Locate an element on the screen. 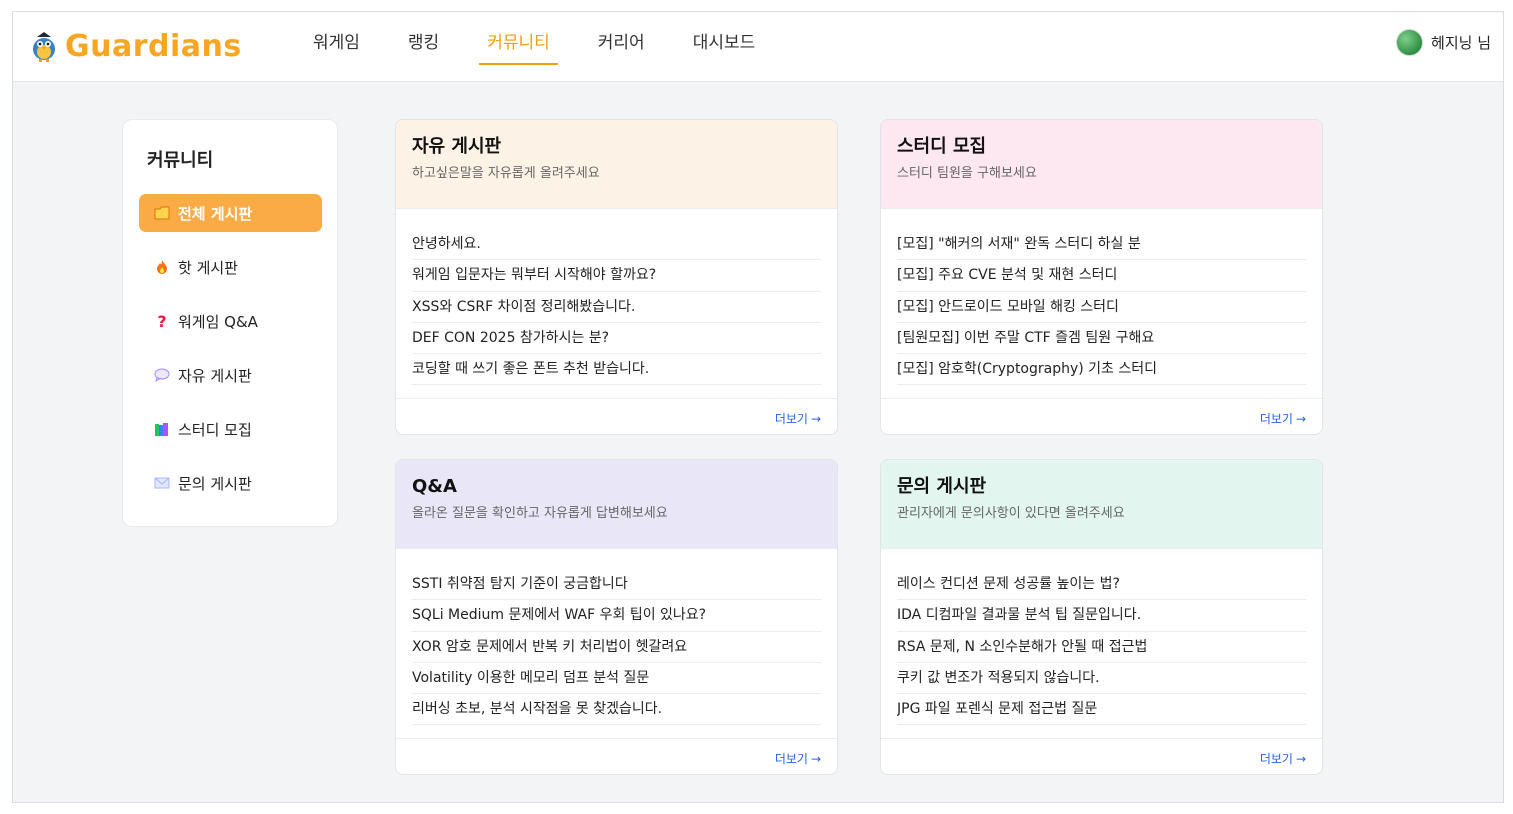  envelope-icon is located at coordinates (162, 483).